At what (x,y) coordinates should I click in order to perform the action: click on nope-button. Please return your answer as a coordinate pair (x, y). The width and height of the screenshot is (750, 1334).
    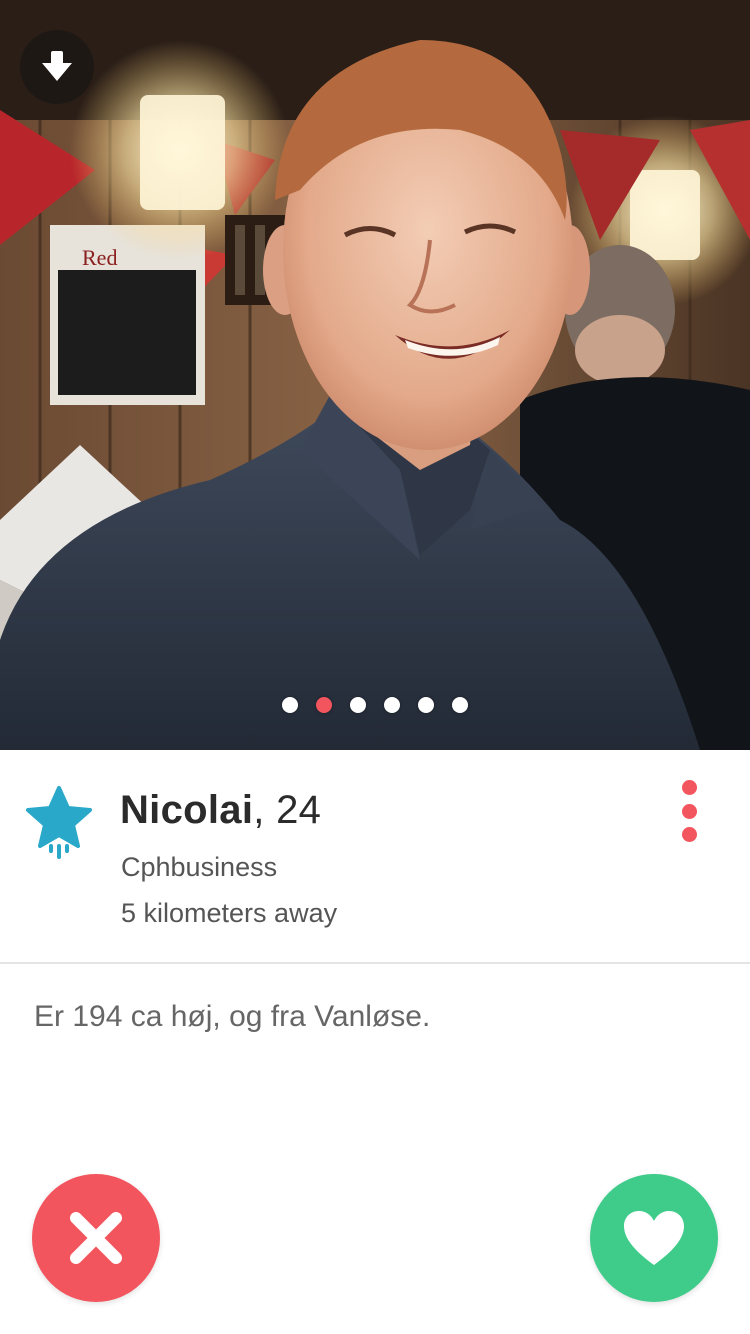
    Looking at the image, I should click on (96, 1238).